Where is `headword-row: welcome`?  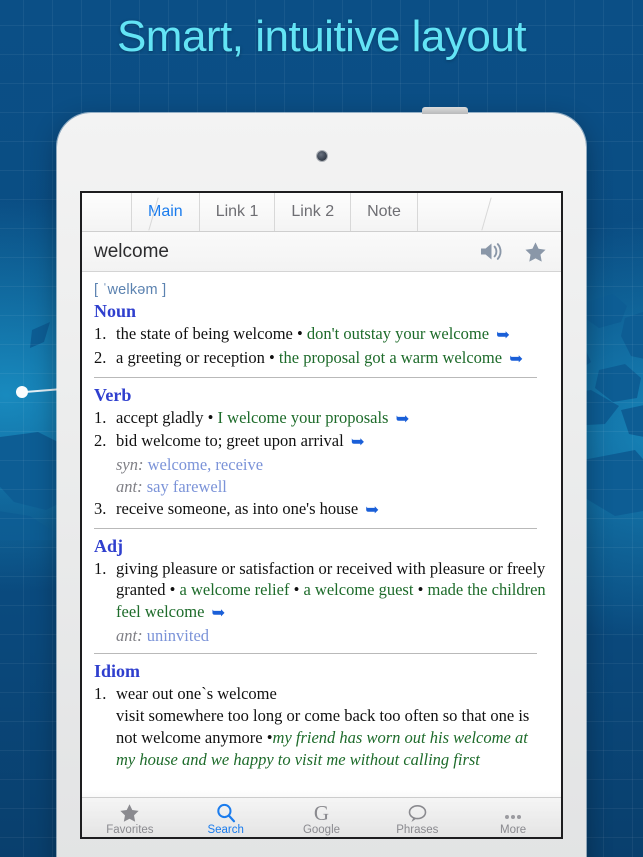
headword-row: welcome is located at coordinates (321, 252).